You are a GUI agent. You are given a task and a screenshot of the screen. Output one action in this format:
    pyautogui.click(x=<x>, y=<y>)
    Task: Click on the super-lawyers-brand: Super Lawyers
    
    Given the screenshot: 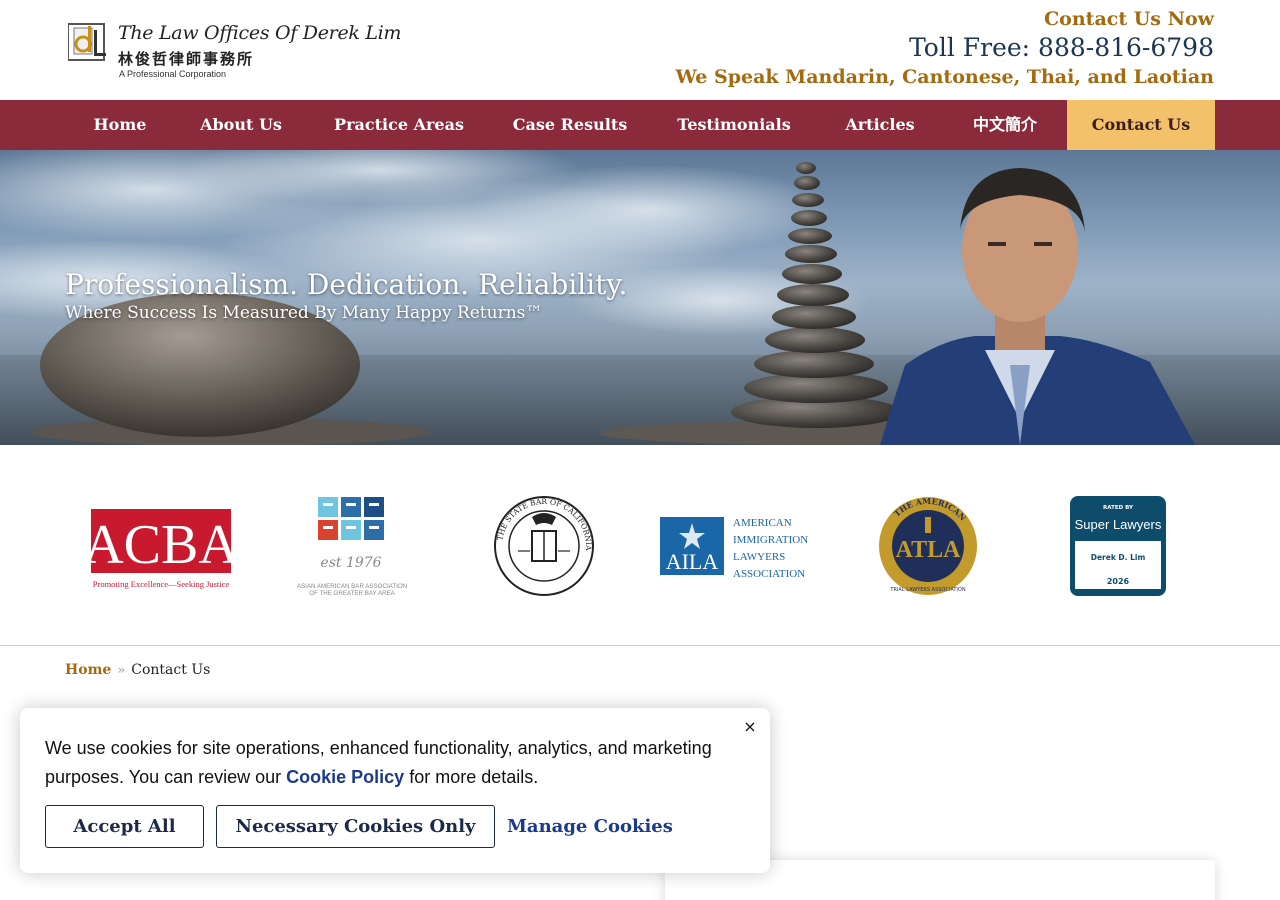 What is the action you would take?
    pyautogui.click(x=1118, y=524)
    